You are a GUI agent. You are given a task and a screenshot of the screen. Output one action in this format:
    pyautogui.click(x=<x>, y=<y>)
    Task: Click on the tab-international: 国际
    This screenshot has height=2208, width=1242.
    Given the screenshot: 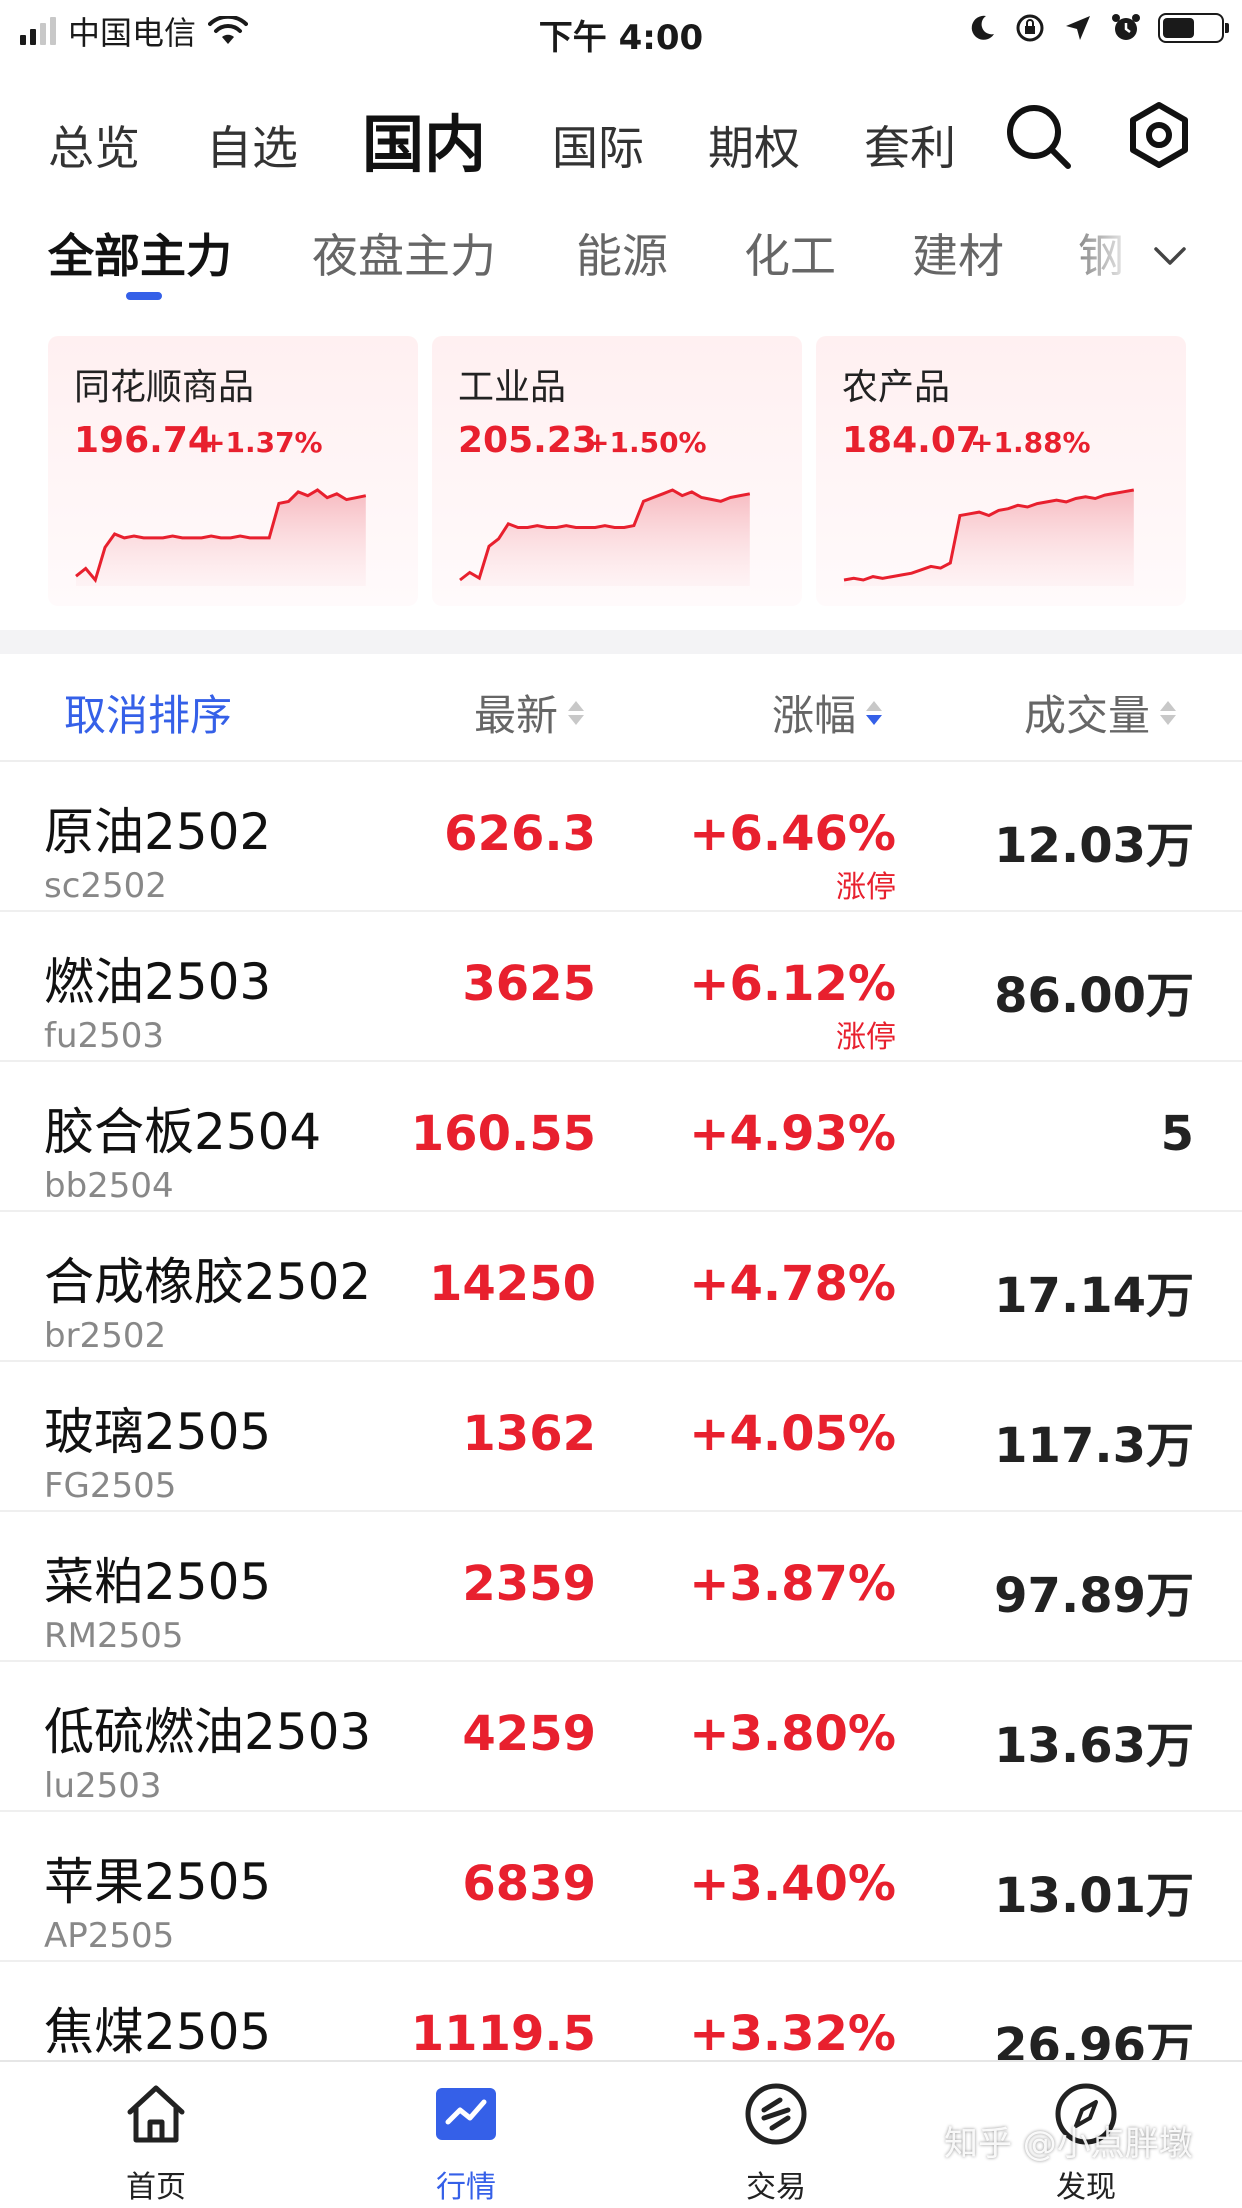 What is the action you would take?
    pyautogui.click(x=598, y=145)
    